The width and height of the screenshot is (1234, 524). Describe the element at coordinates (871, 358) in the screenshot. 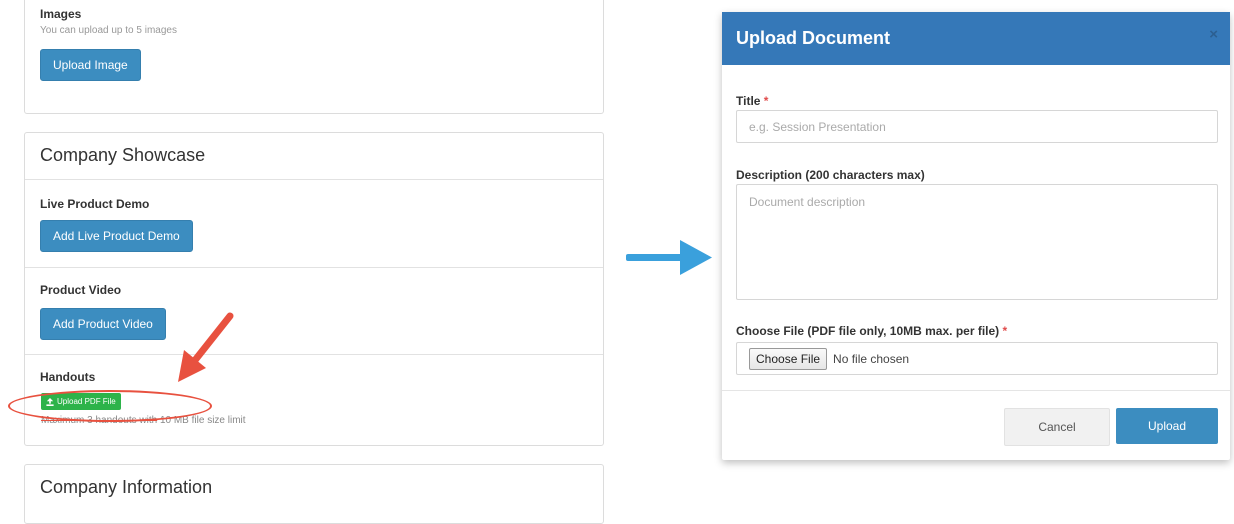

I see `no-file-chosen-text: No file chosen` at that location.